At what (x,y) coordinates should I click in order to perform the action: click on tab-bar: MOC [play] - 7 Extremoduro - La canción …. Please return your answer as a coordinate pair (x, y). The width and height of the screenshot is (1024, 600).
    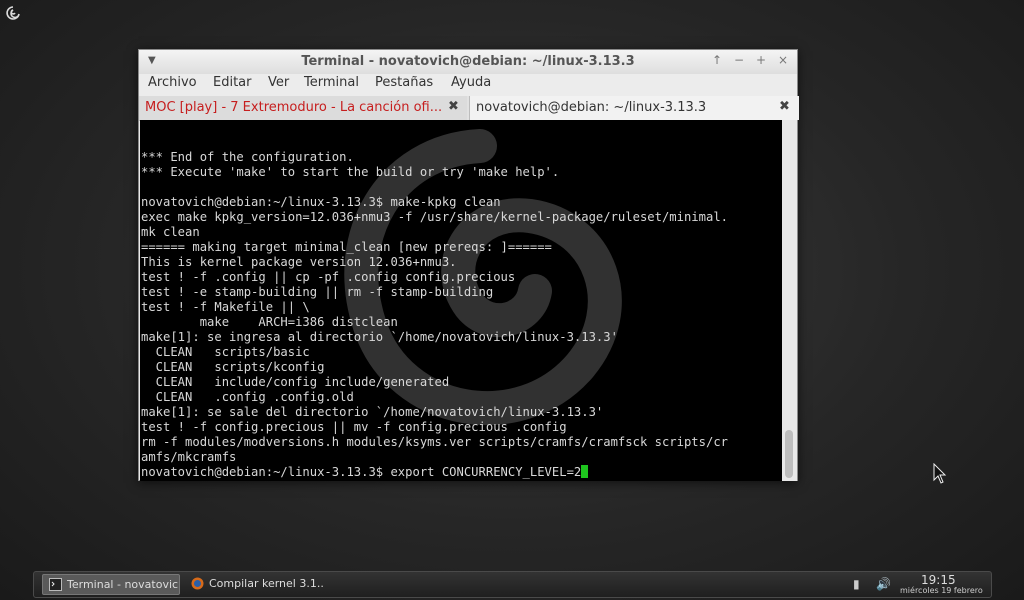
    Looking at the image, I should click on (469, 108).